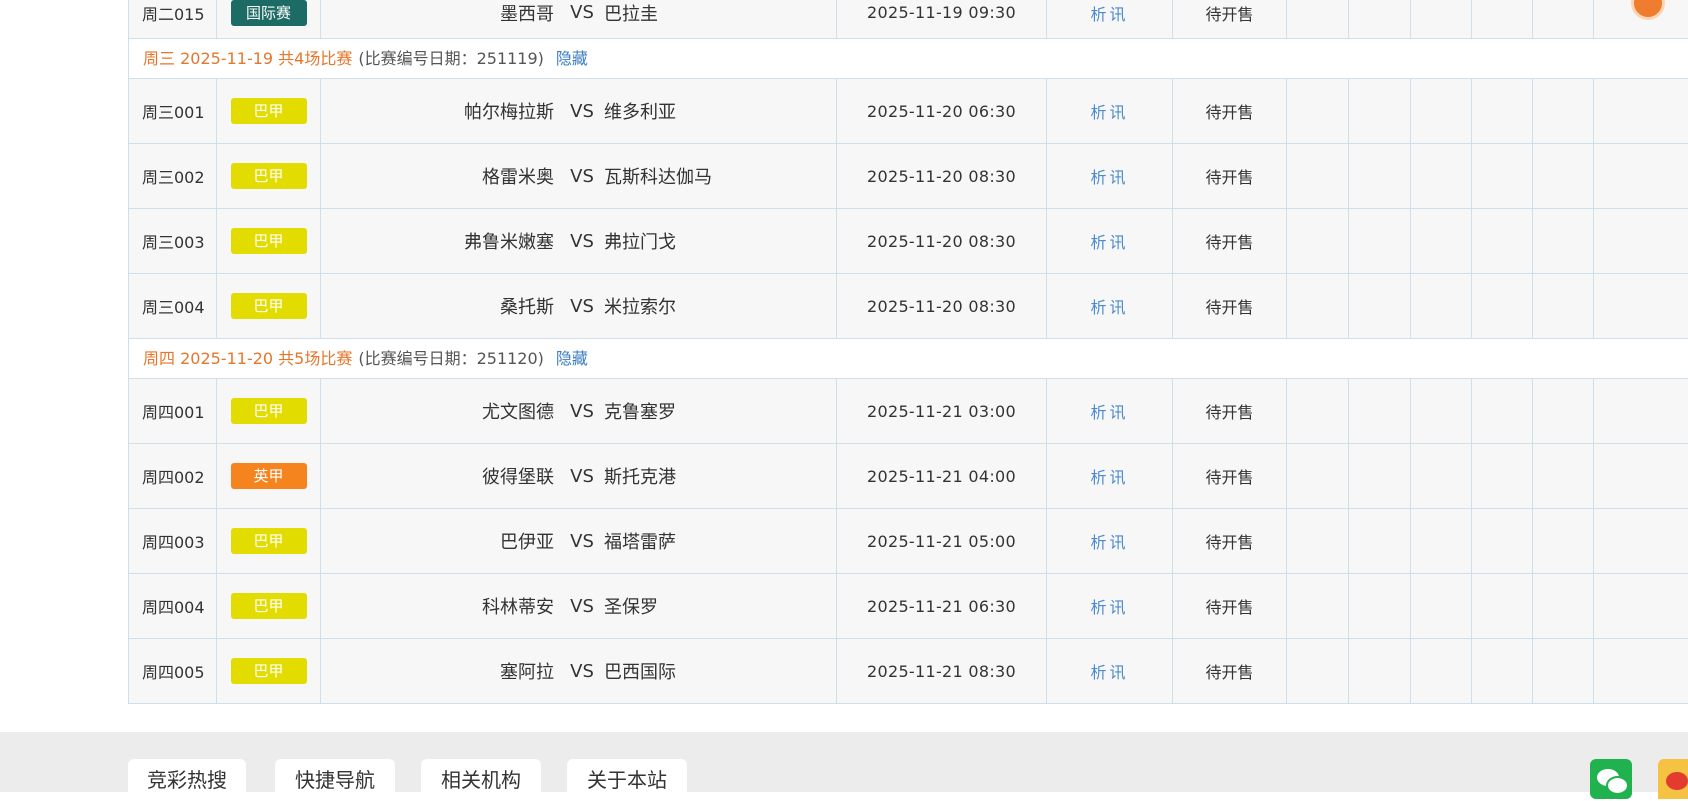  Describe the element at coordinates (1611, 779) in the screenshot. I see `wechat-icon` at that location.